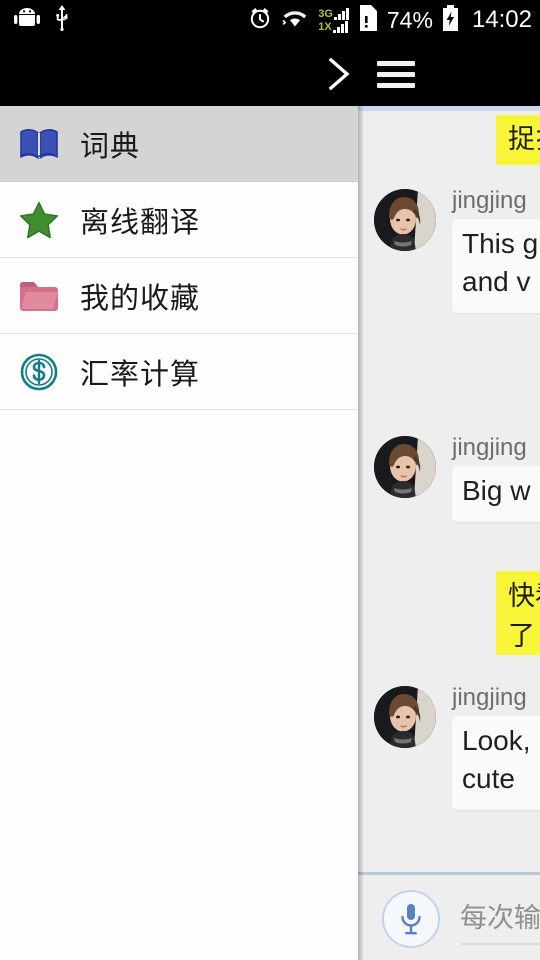 This screenshot has height=960, width=540. Describe the element at coordinates (39, 144) in the screenshot. I see `open-book-icon` at that location.